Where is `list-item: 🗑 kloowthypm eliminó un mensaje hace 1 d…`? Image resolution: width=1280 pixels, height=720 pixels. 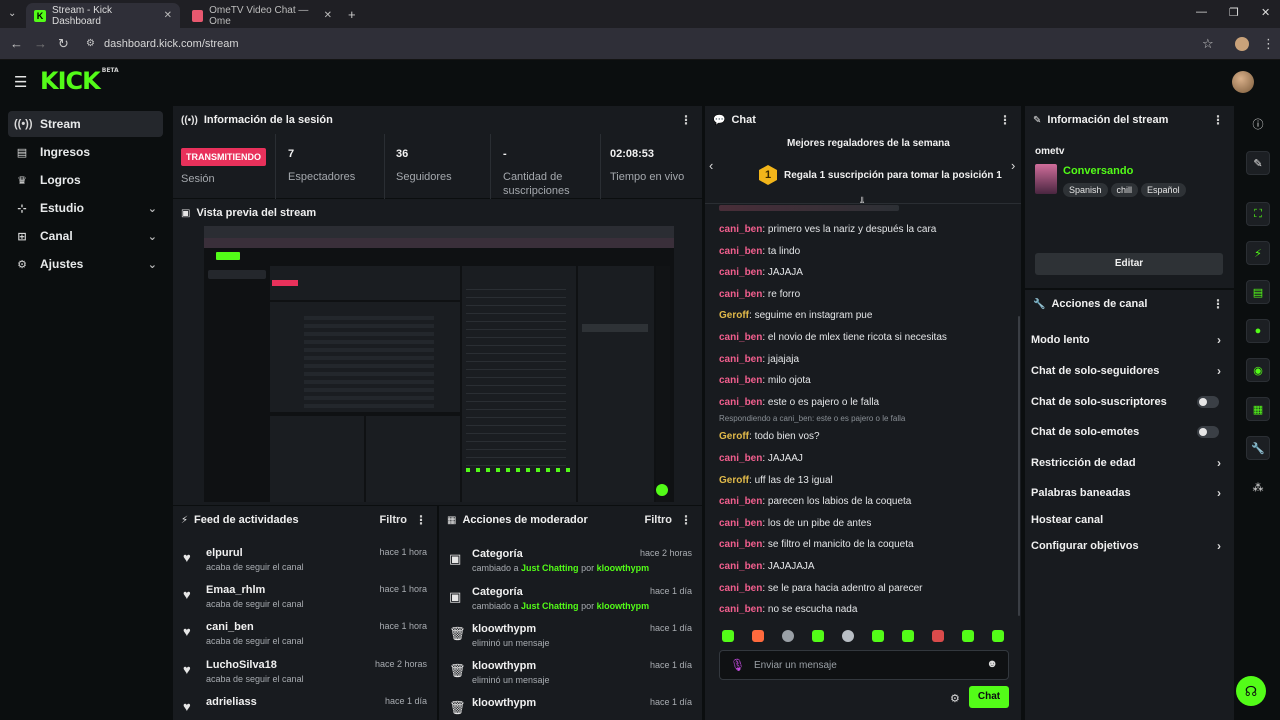
list-item: 🗑 kloowthypm eliminó un mensaje hace 1 d… is located at coordinates (570, 673).